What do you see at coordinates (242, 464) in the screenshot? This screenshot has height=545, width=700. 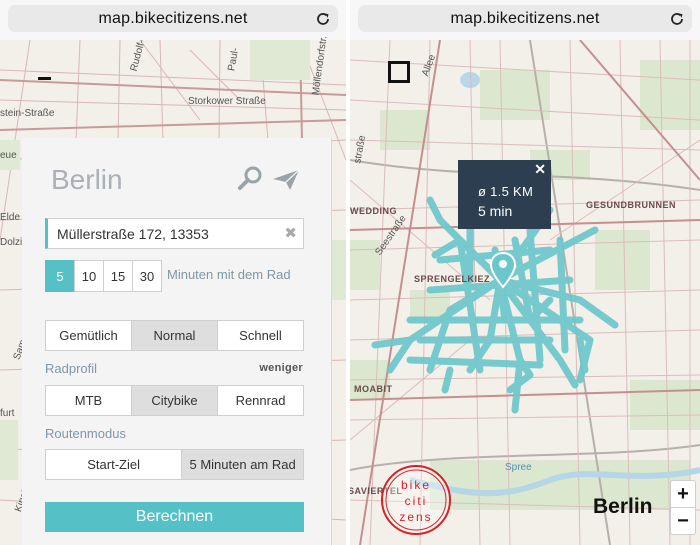 I see `mode-5-minuten-button: 5 Minuten am Rad` at bounding box center [242, 464].